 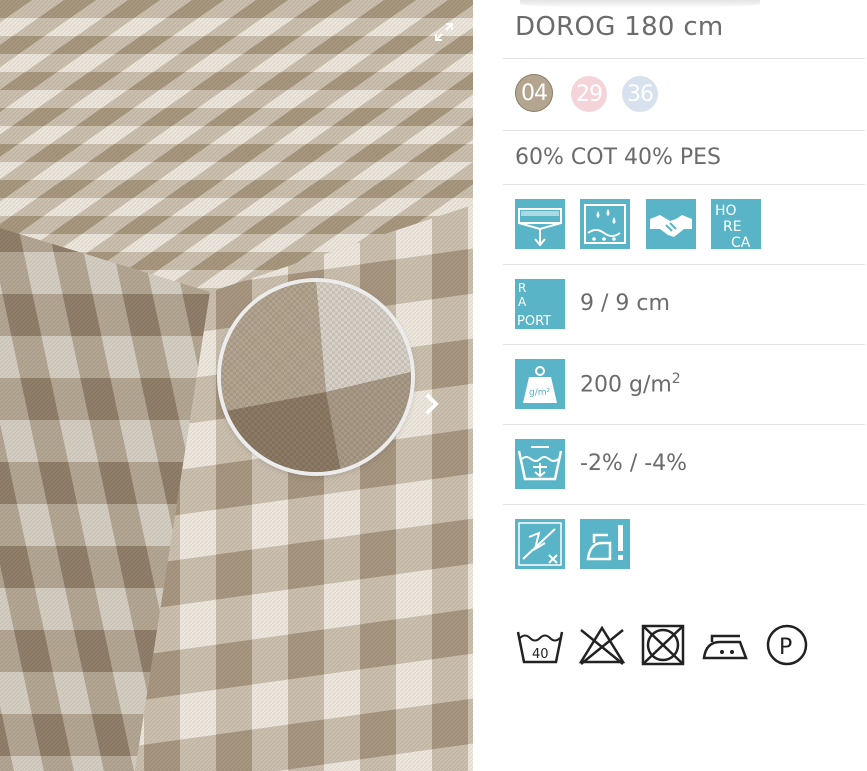 What do you see at coordinates (522, 302) in the screenshot?
I see `raport-letter-a: A` at bounding box center [522, 302].